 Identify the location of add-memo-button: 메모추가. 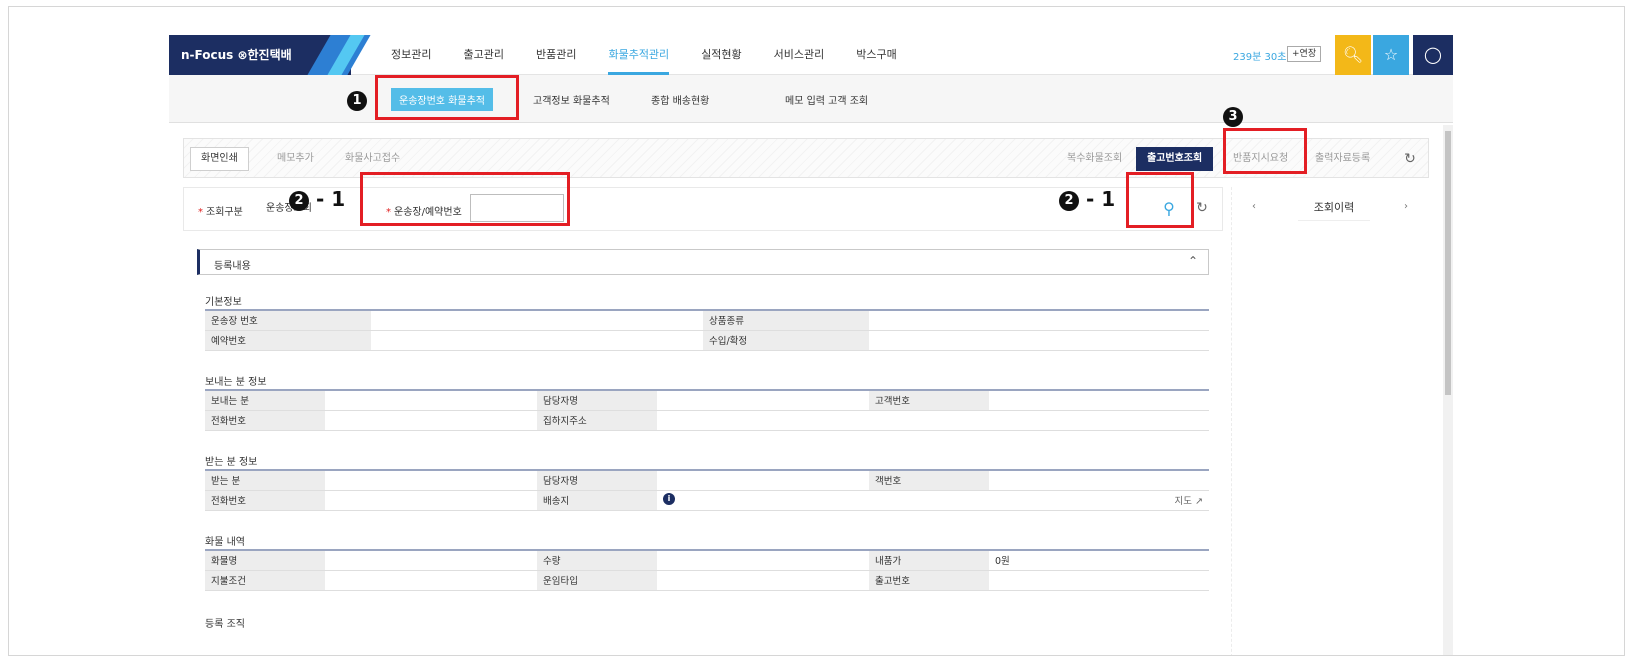
(295, 159).